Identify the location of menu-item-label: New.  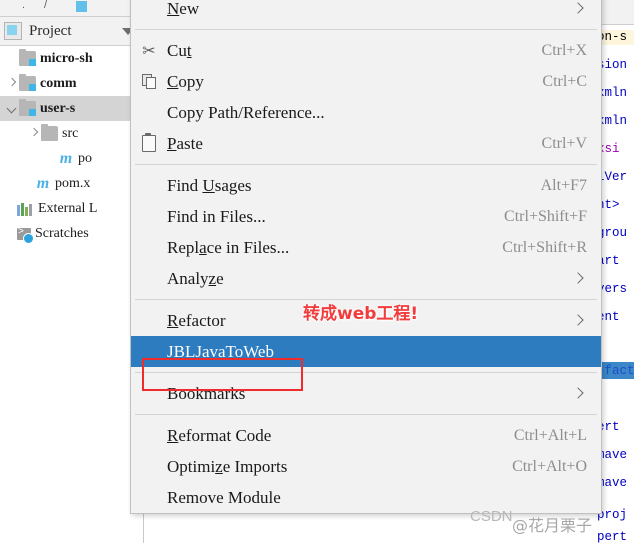
(183, 9).